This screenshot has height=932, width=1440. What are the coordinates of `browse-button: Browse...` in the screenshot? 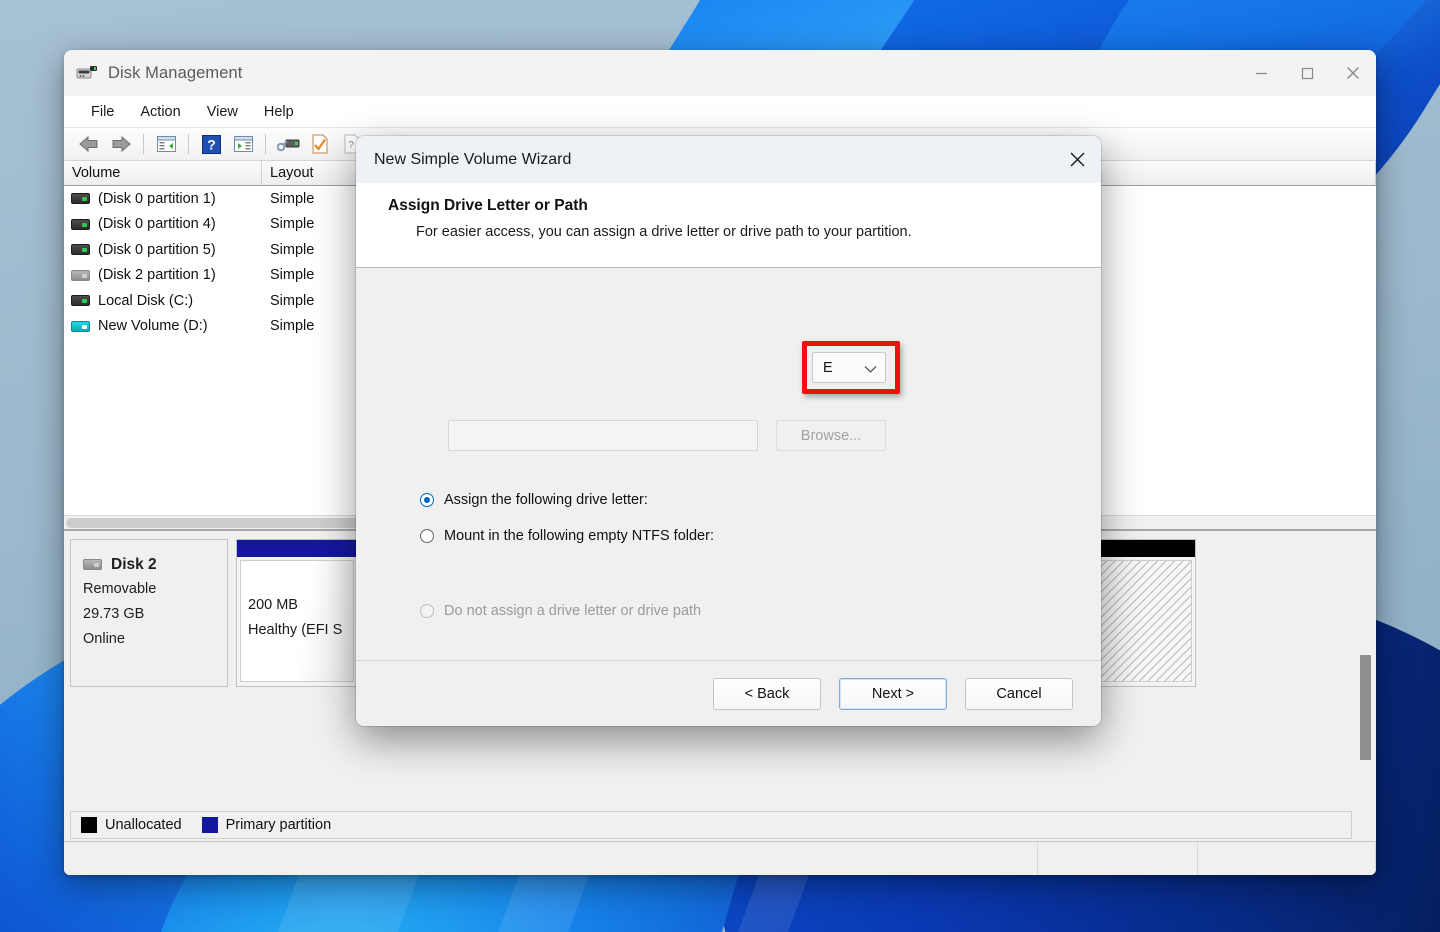 It's located at (831, 435).